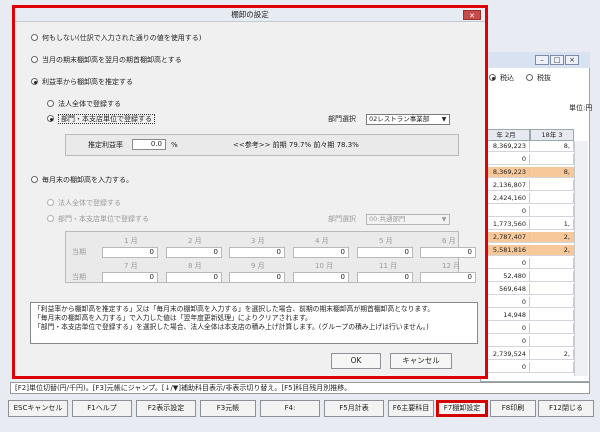  What do you see at coordinates (538, 78) in the screenshot?
I see `tax-excluded-radio: 税抜` at bounding box center [538, 78].